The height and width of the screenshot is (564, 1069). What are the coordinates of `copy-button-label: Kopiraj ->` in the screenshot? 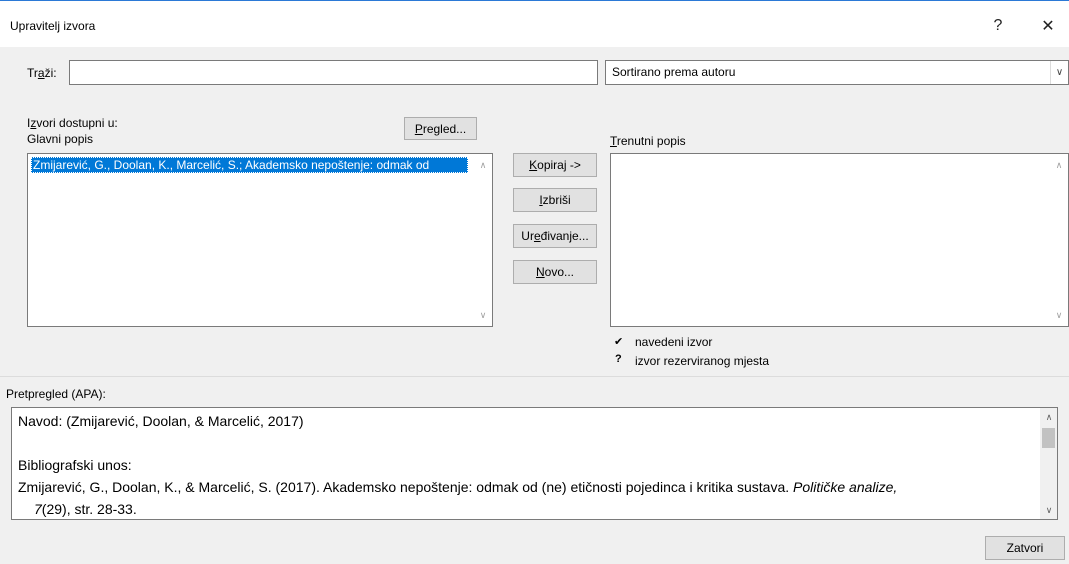 It's located at (555, 165).